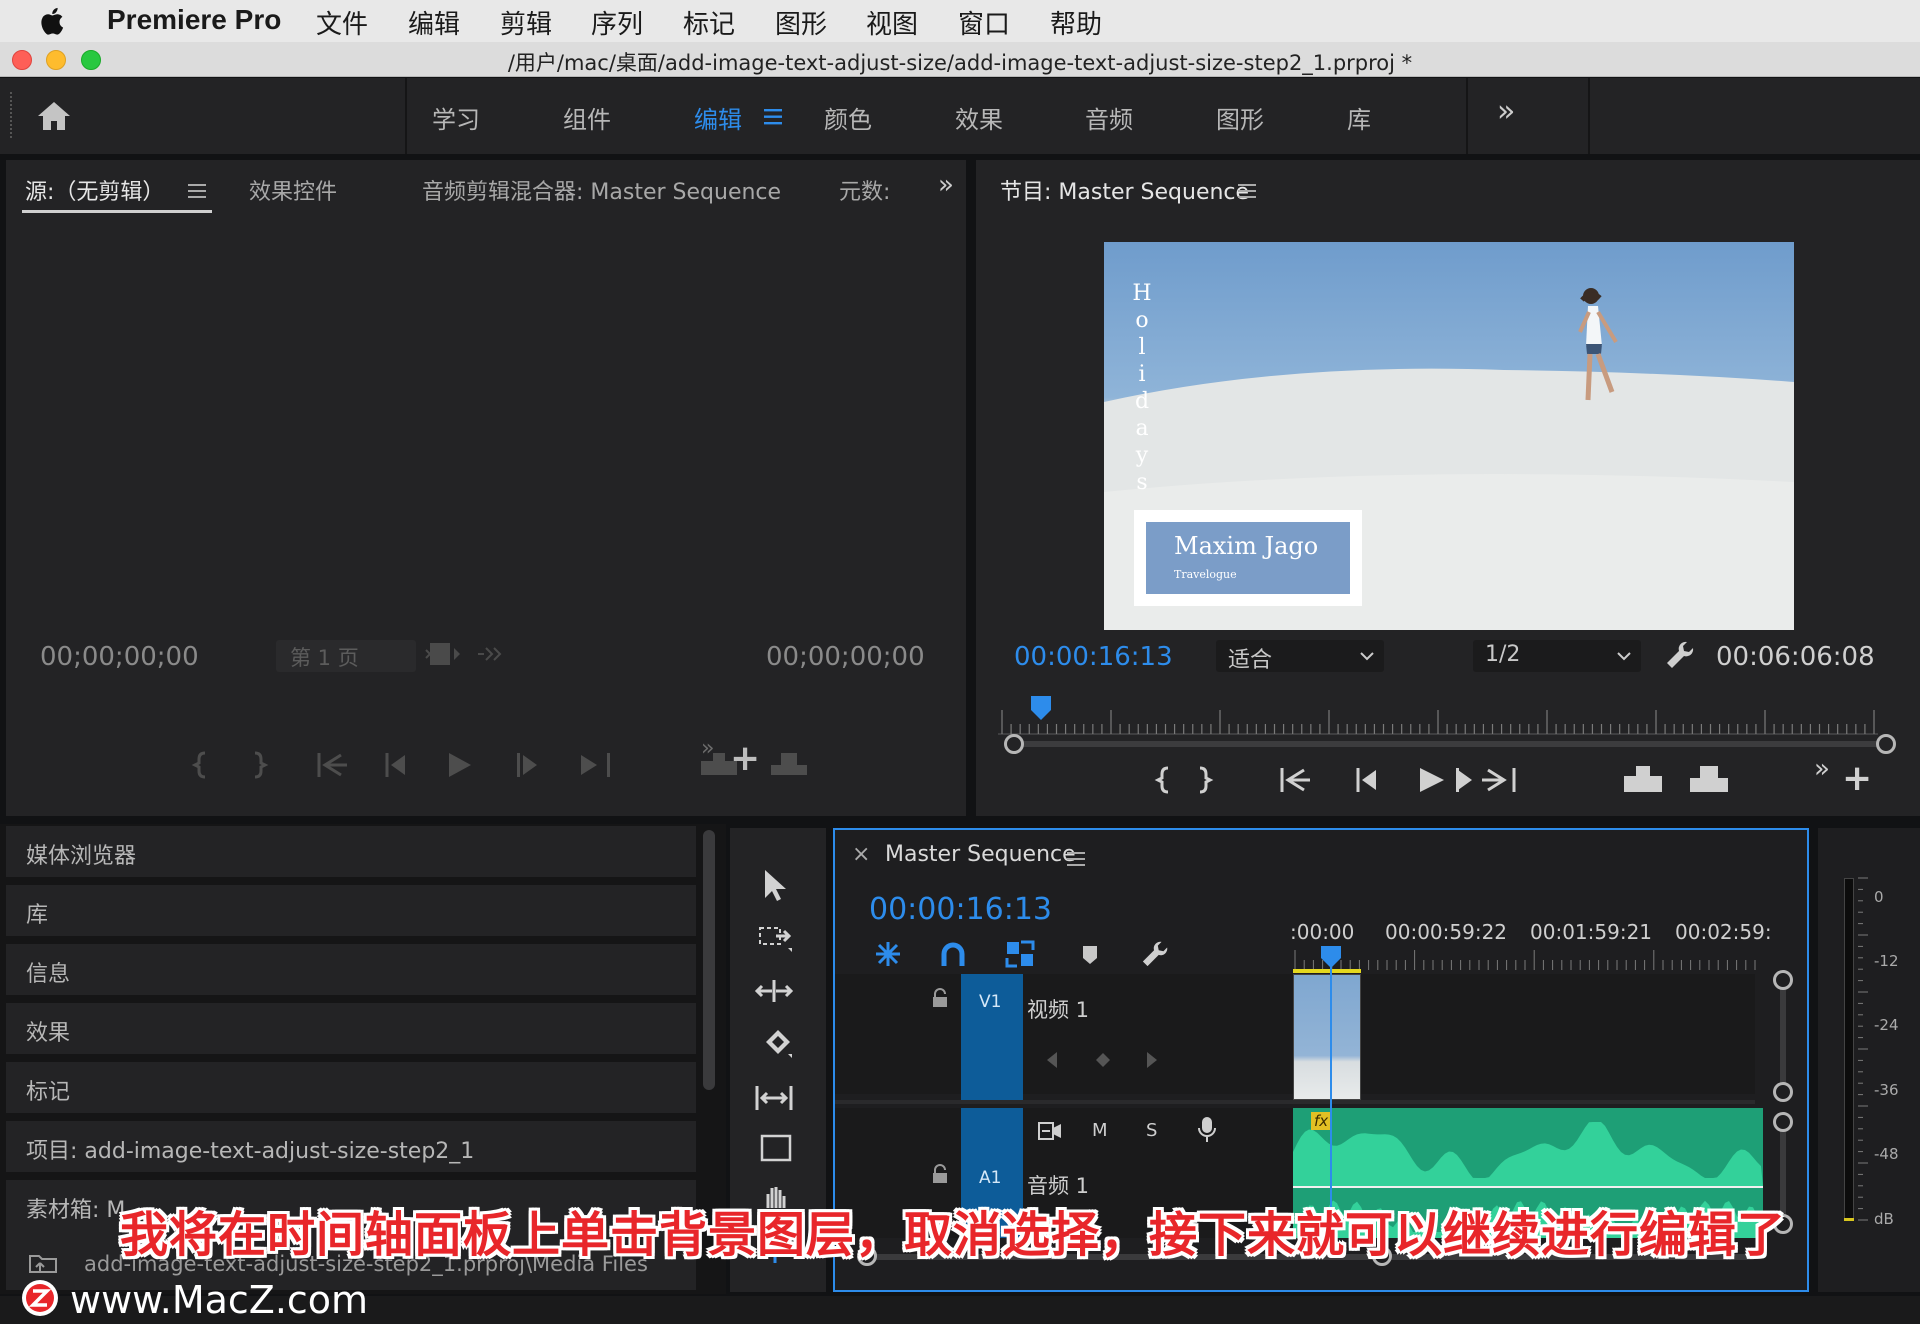 The width and height of the screenshot is (1920, 1324). I want to click on track-divider, so click(1295, 1102).